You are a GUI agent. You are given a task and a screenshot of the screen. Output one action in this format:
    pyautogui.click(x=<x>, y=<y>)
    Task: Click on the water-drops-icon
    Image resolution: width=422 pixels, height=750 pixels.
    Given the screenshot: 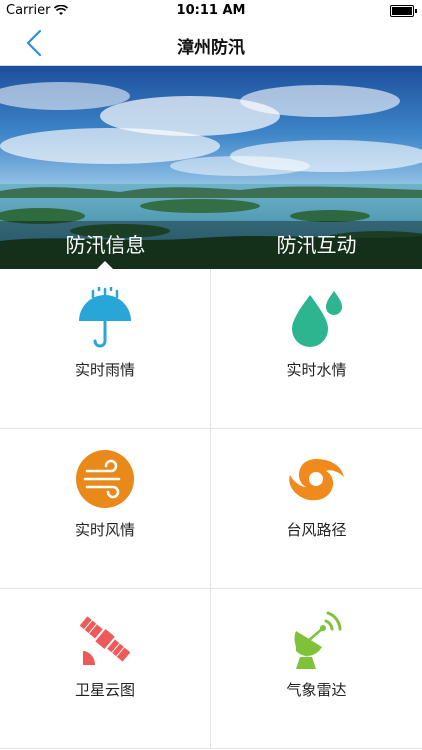 What is the action you would take?
    pyautogui.click(x=317, y=319)
    